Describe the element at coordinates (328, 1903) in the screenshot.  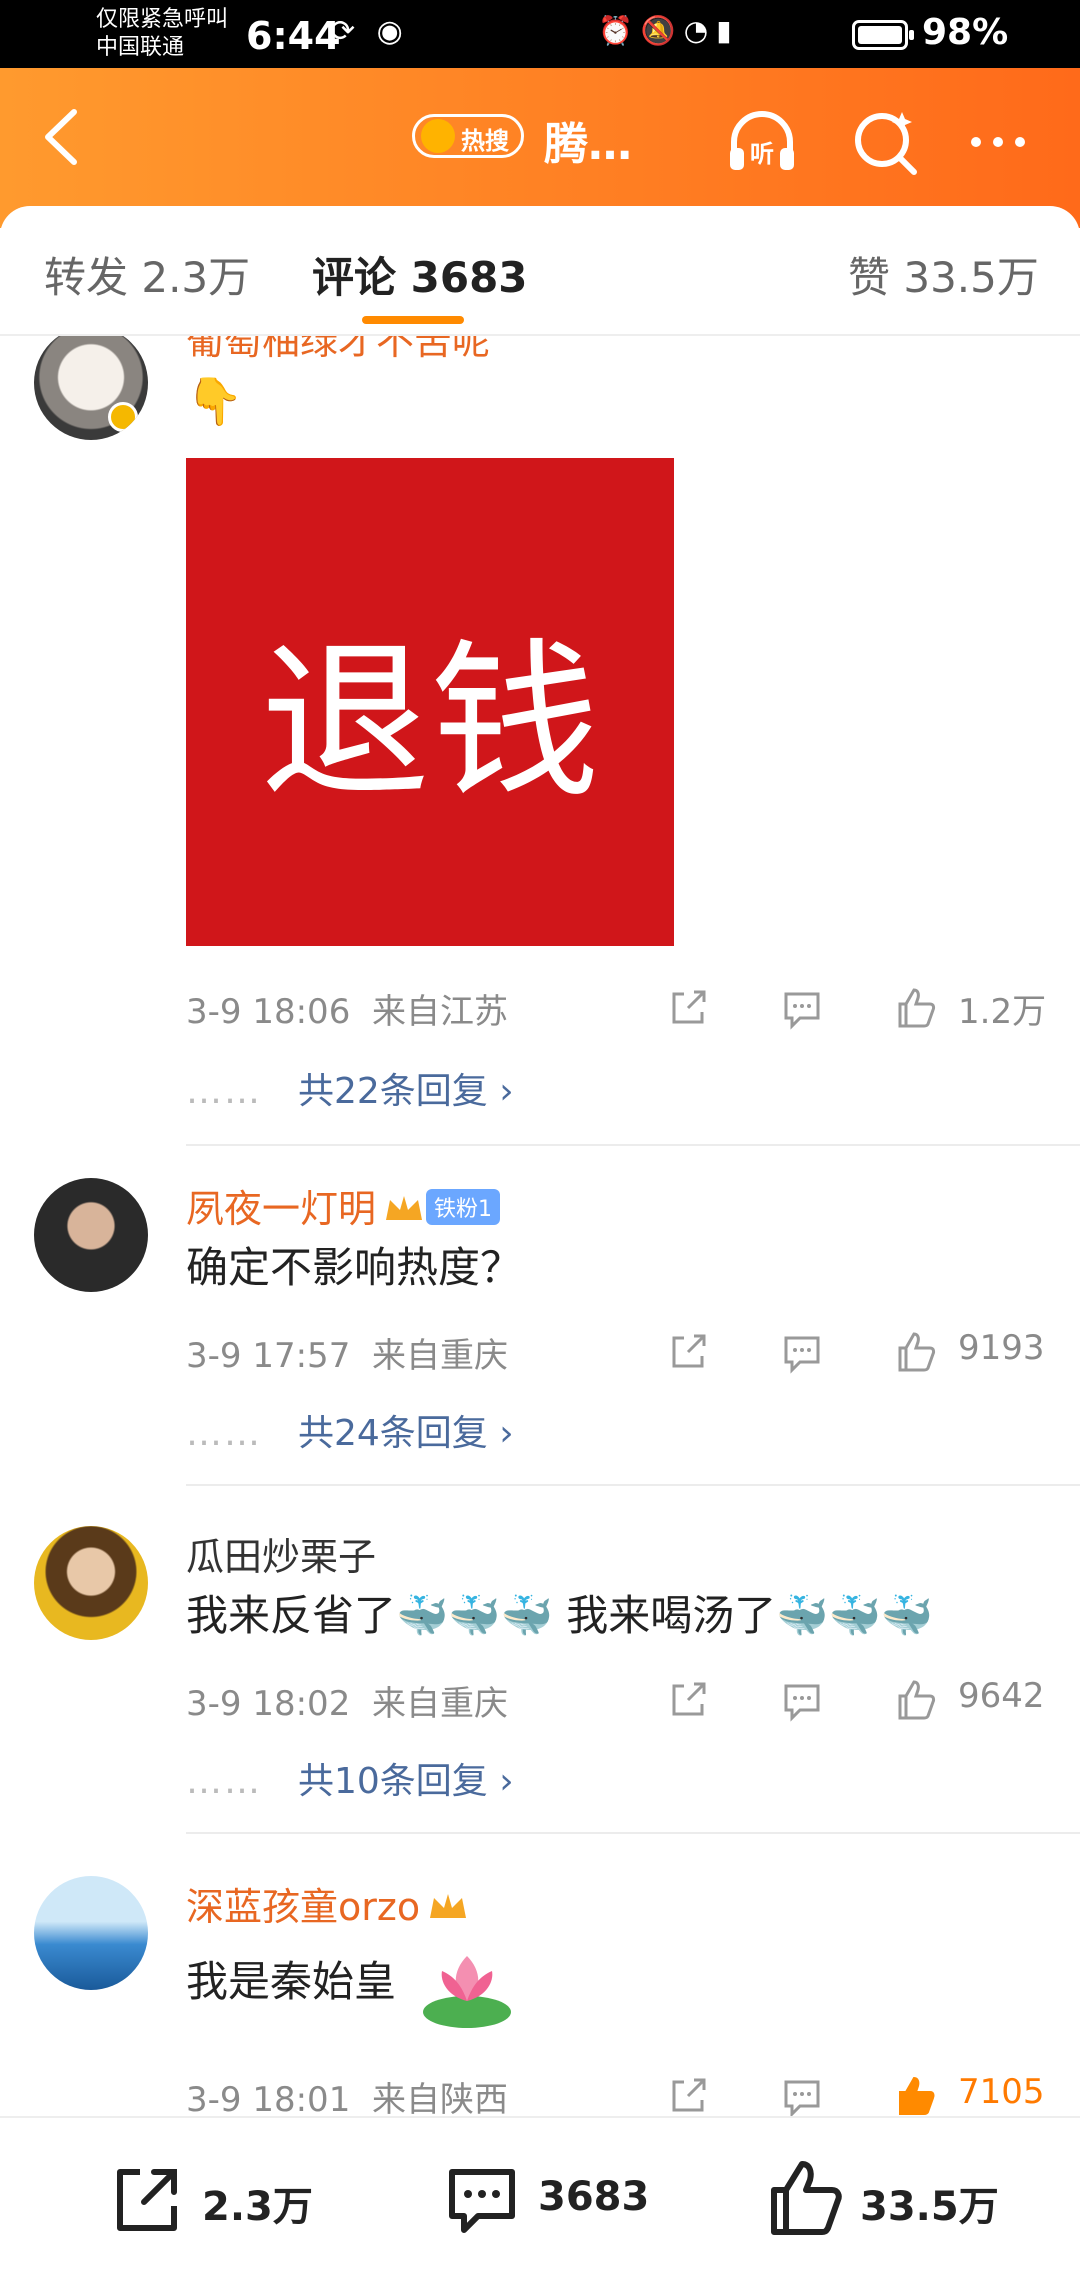
I see `username: 深蓝孩童orzo` at that location.